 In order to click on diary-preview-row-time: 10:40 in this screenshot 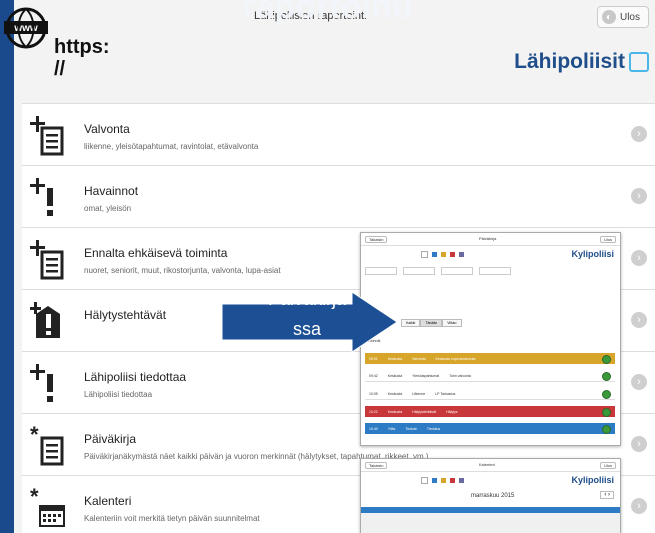, I will do `click(373, 428)`.